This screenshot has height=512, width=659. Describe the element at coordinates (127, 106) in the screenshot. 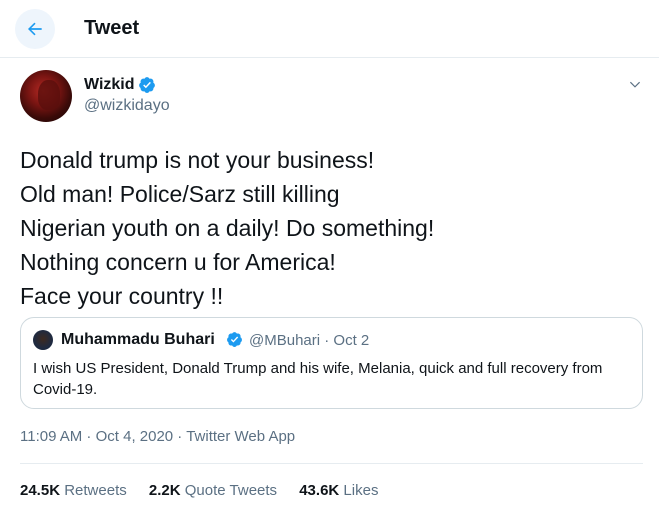

I see `author-handle: @wizkidayo` at that location.